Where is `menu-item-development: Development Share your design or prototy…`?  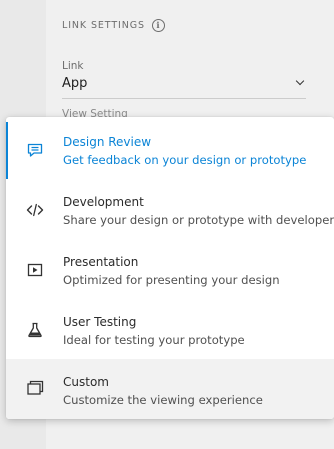 menu-item-development: Development Share your design or prototy… is located at coordinates (170, 209).